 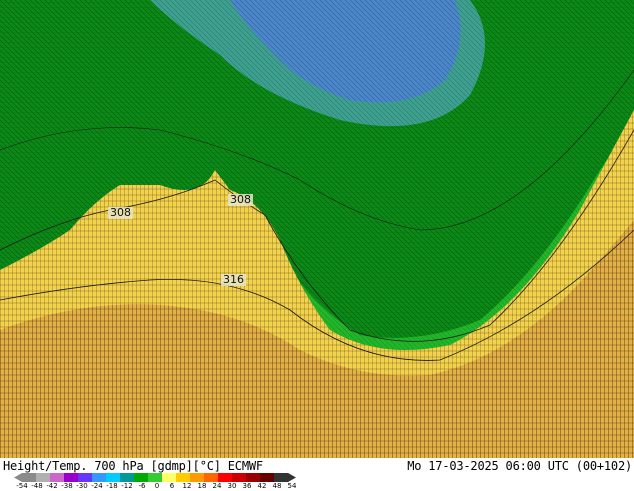 What do you see at coordinates (202, 486) in the screenshot?
I see `colorbar-tick-label: 18` at bounding box center [202, 486].